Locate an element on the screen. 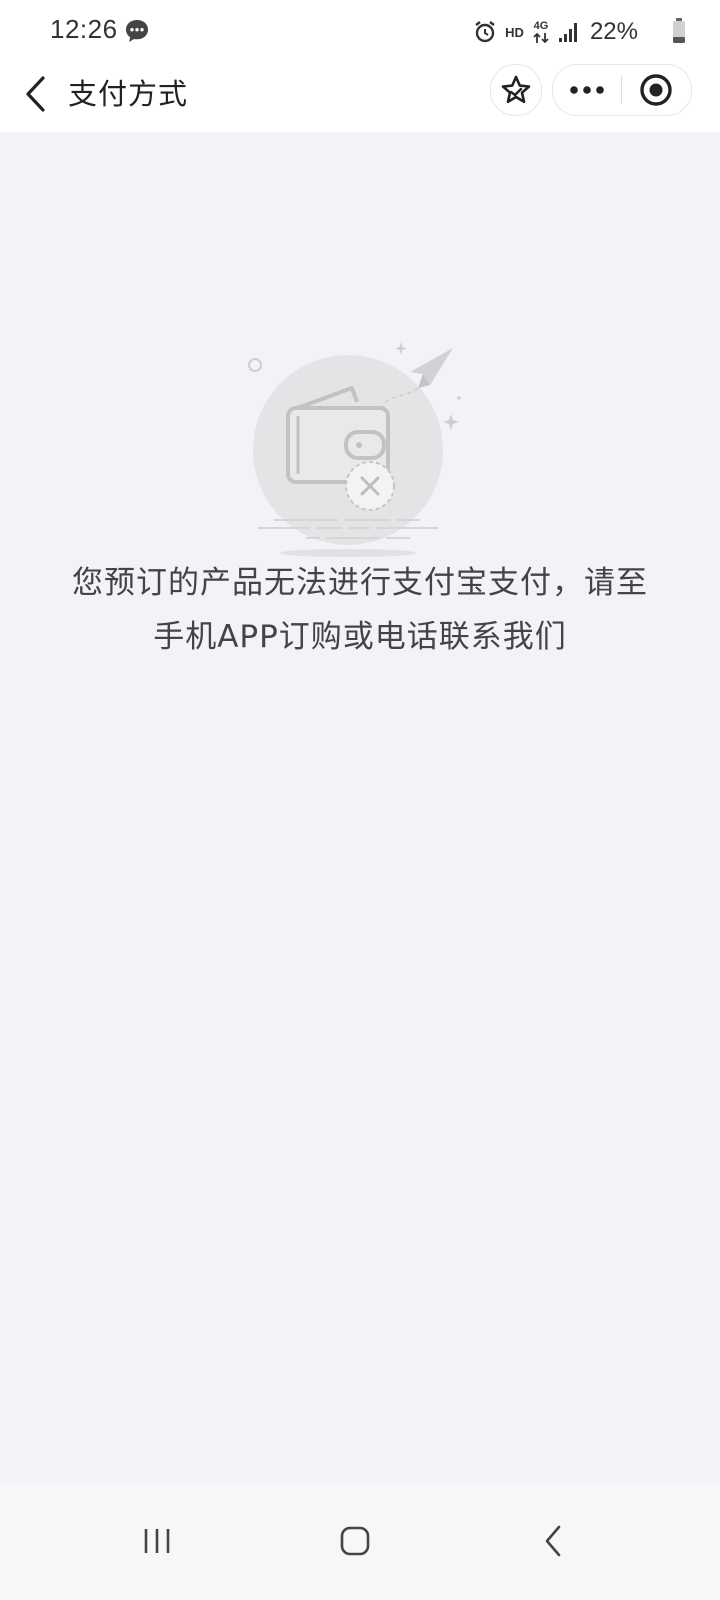 The height and width of the screenshot is (1600, 720). home-icon is located at coordinates (355, 1541).